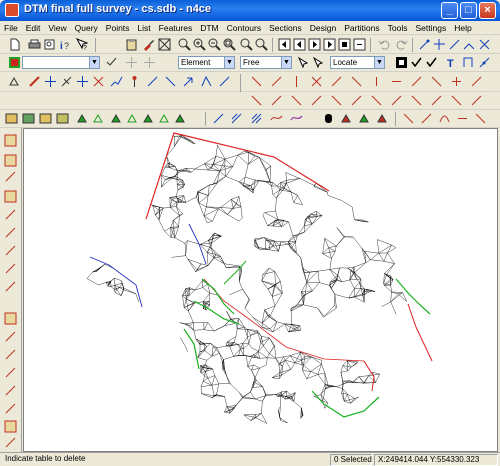  I want to click on tool-g-icon, so click(376, 81).